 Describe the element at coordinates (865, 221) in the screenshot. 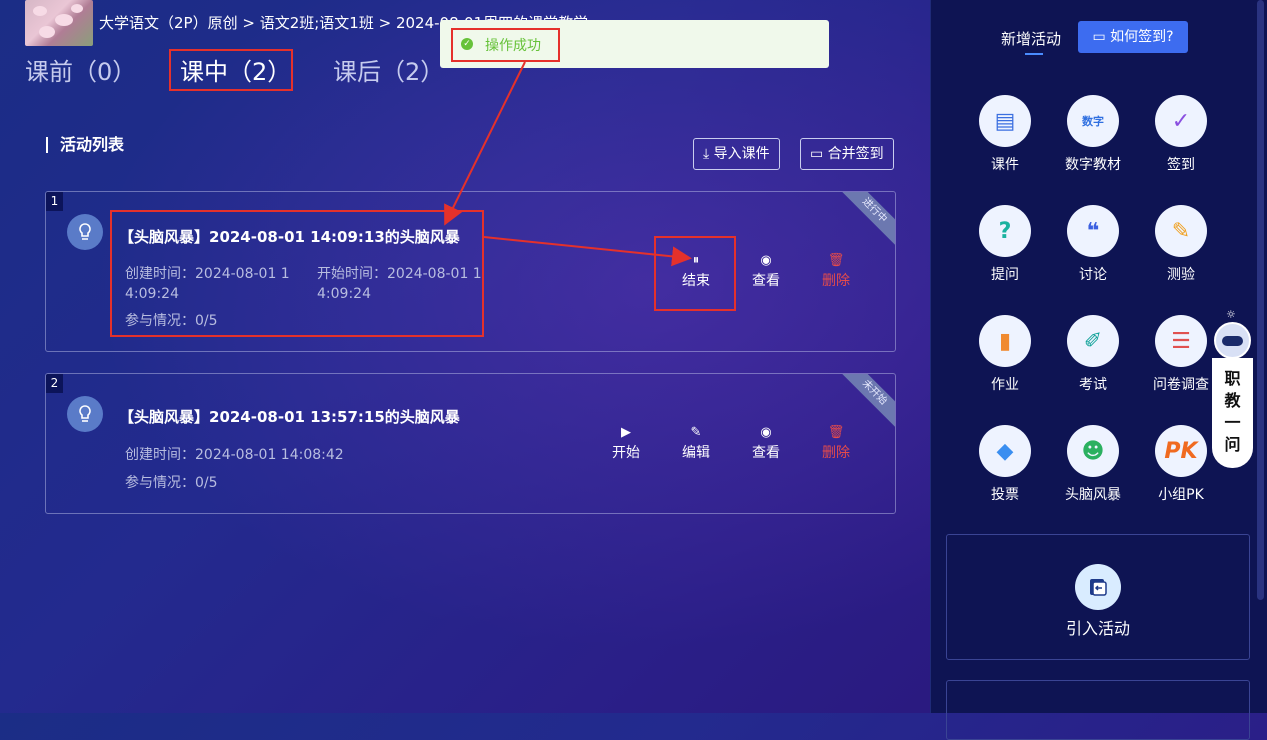

I see `status-ribbon: 进行中` at that location.